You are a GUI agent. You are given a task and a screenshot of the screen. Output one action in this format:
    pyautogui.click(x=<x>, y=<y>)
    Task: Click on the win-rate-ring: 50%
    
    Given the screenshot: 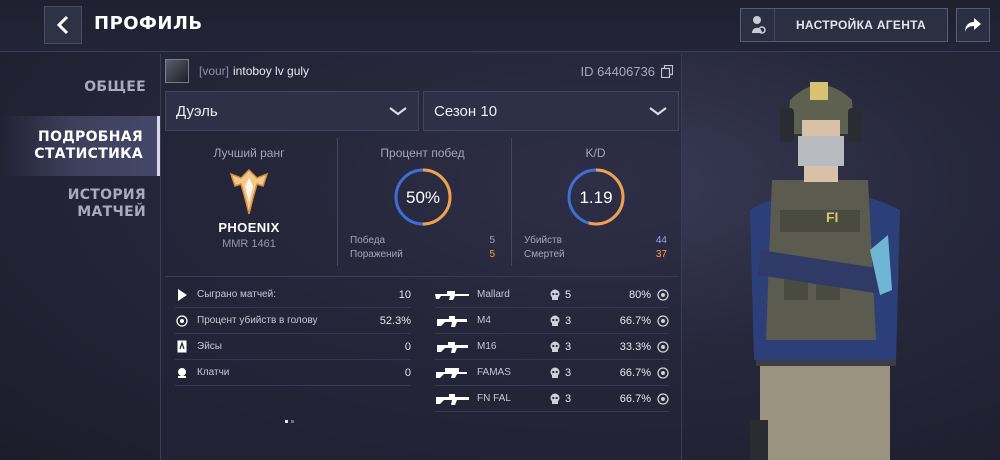 What is the action you would take?
    pyautogui.click(x=422, y=197)
    